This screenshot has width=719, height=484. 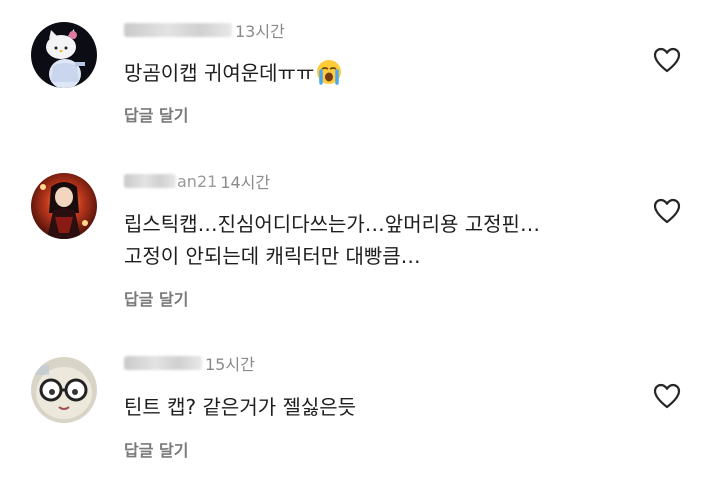 What do you see at coordinates (240, 407) in the screenshot?
I see `comment-text-line: 틴트 캡? 같은거가 젤싫은듯` at bounding box center [240, 407].